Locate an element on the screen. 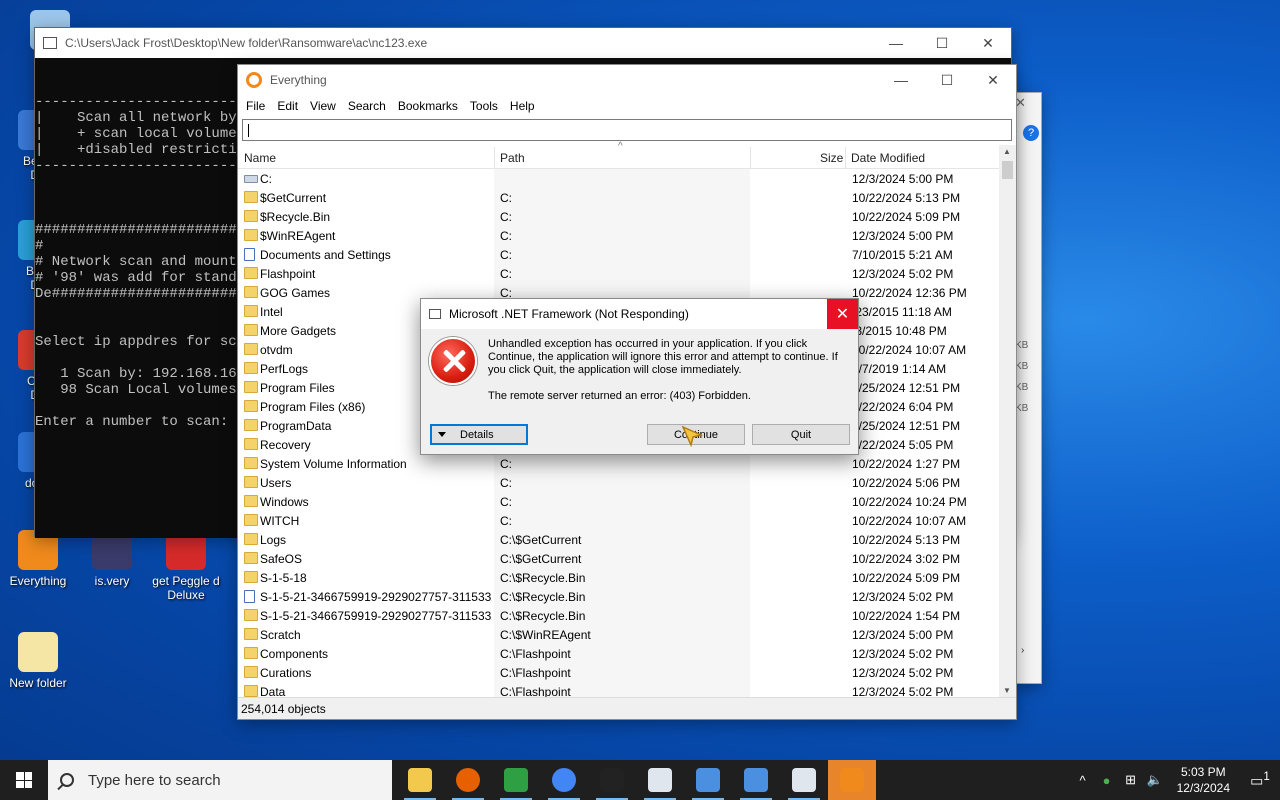  table-row: $GetCurrent C: 10/22/2024 5:13 PM is located at coordinates (627, 197).